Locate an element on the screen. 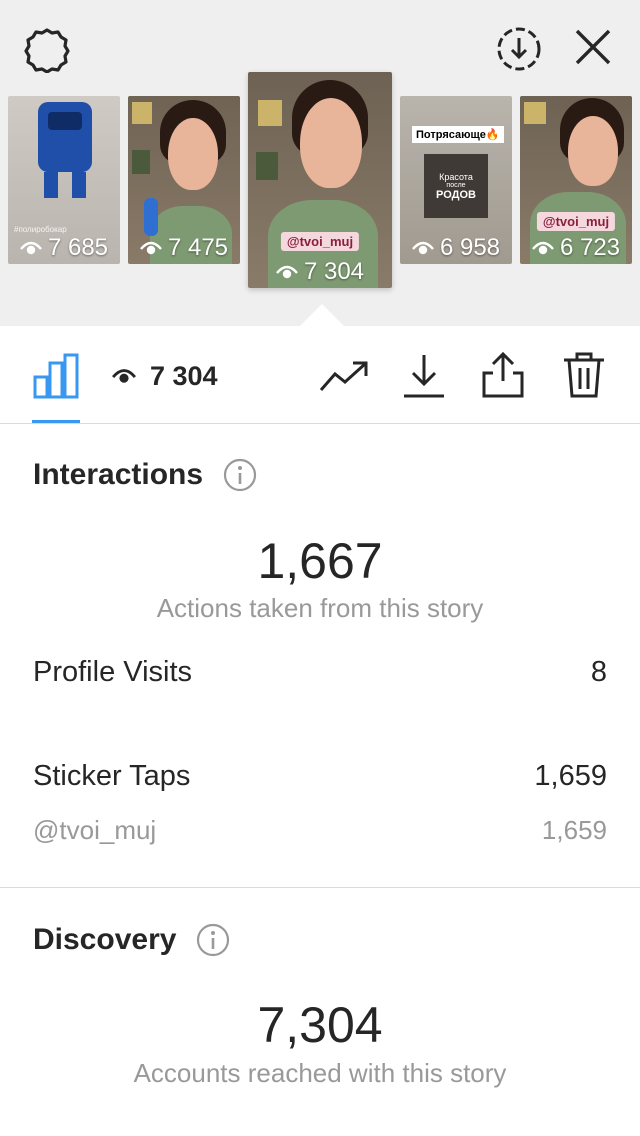 The height and width of the screenshot is (1136, 640). story-views: 6 958 is located at coordinates (456, 248).